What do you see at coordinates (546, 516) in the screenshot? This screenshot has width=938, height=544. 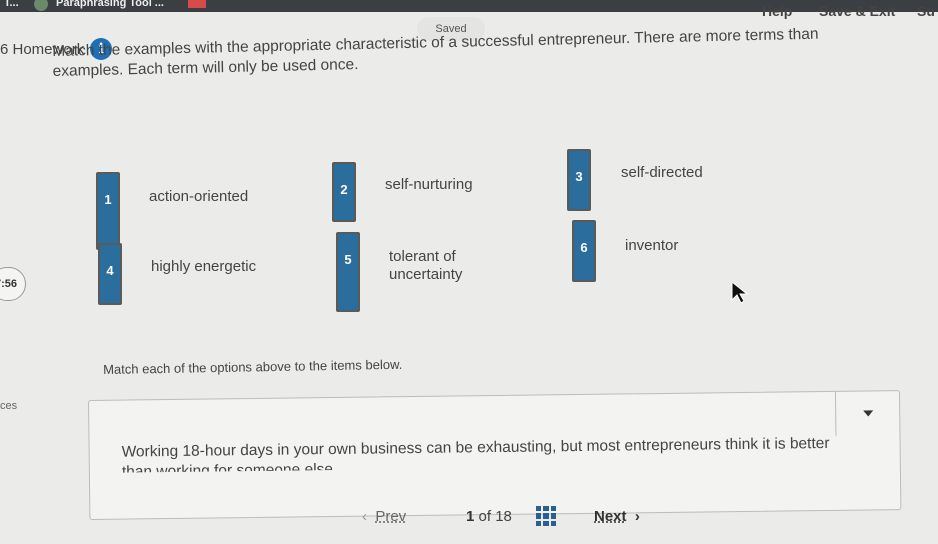 I see `grid-icon` at bounding box center [546, 516].